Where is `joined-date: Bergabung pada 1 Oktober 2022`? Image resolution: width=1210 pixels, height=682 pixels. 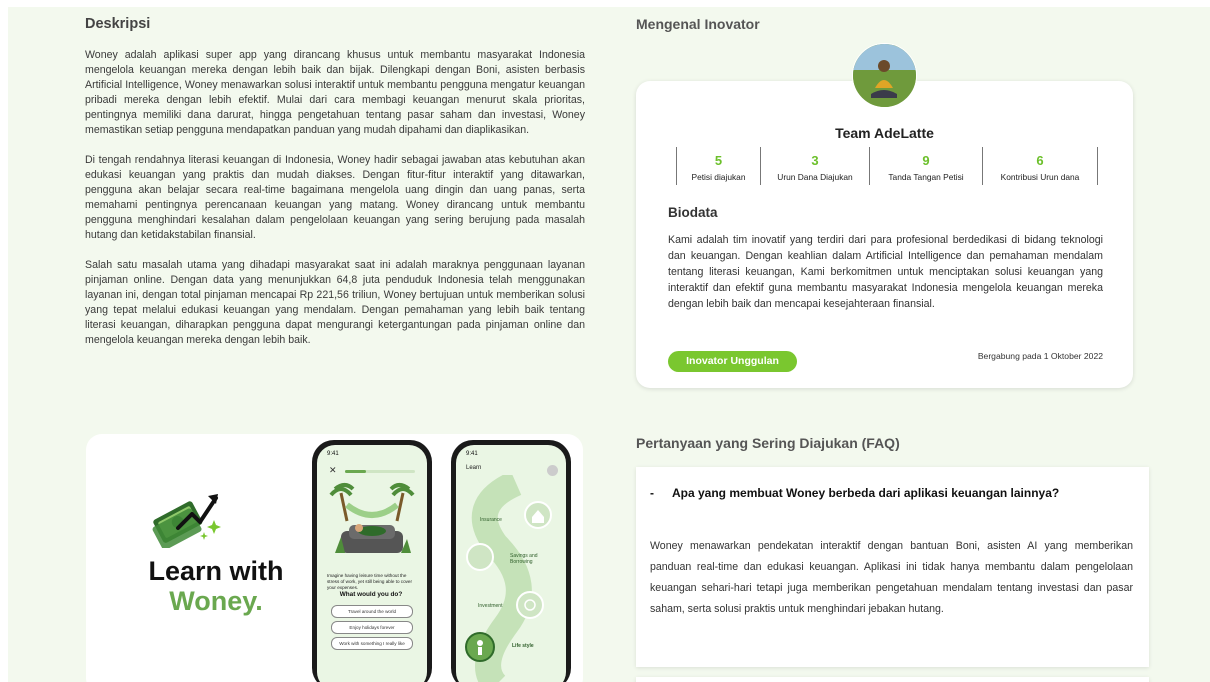 joined-date: Bergabung pada 1 Oktober 2022 is located at coordinates (1040, 356).